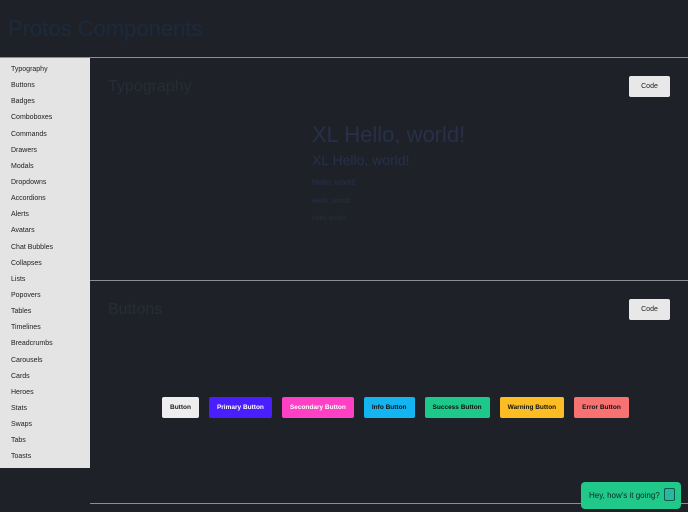 The width and height of the screenshot is (688, 512). What do you see at coordinates (45, 102) in the screenshot?
I see `sidebar-item-badges: Badges` at bounding box center [45, 102].